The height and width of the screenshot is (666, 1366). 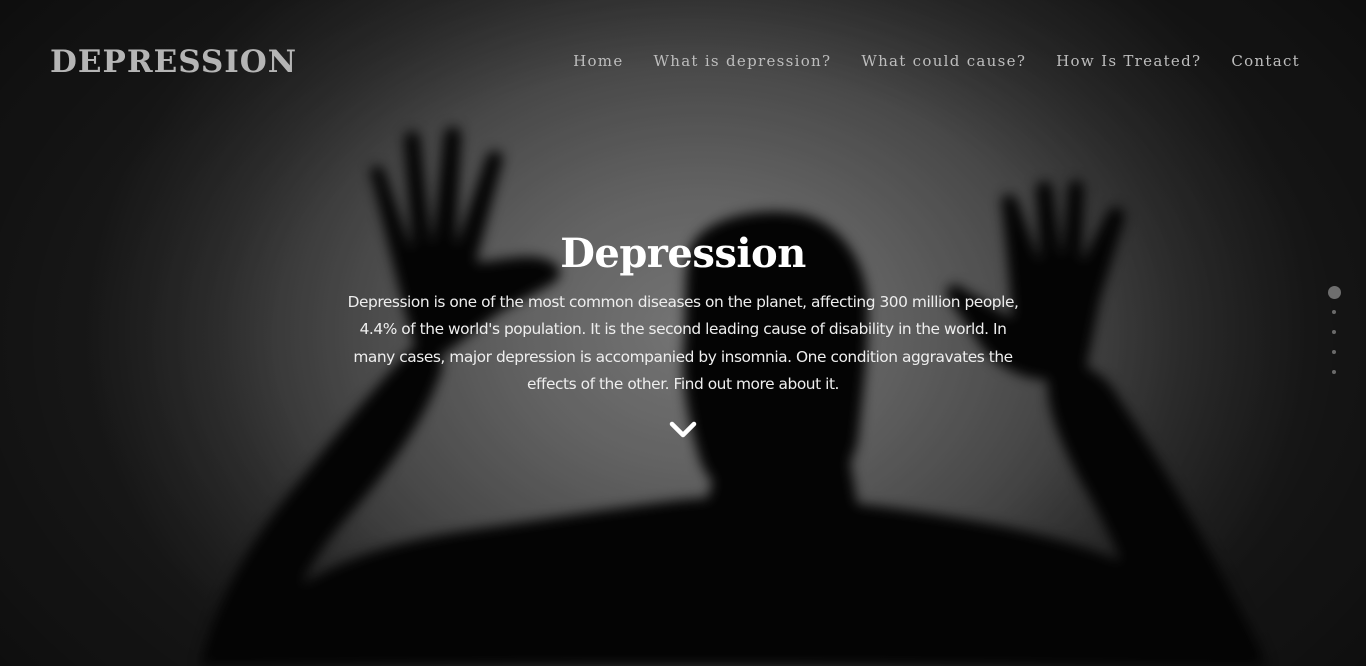 I want to click on nav-item-how-is-treated: How Is Treated?, so click(x=1128, y=61).